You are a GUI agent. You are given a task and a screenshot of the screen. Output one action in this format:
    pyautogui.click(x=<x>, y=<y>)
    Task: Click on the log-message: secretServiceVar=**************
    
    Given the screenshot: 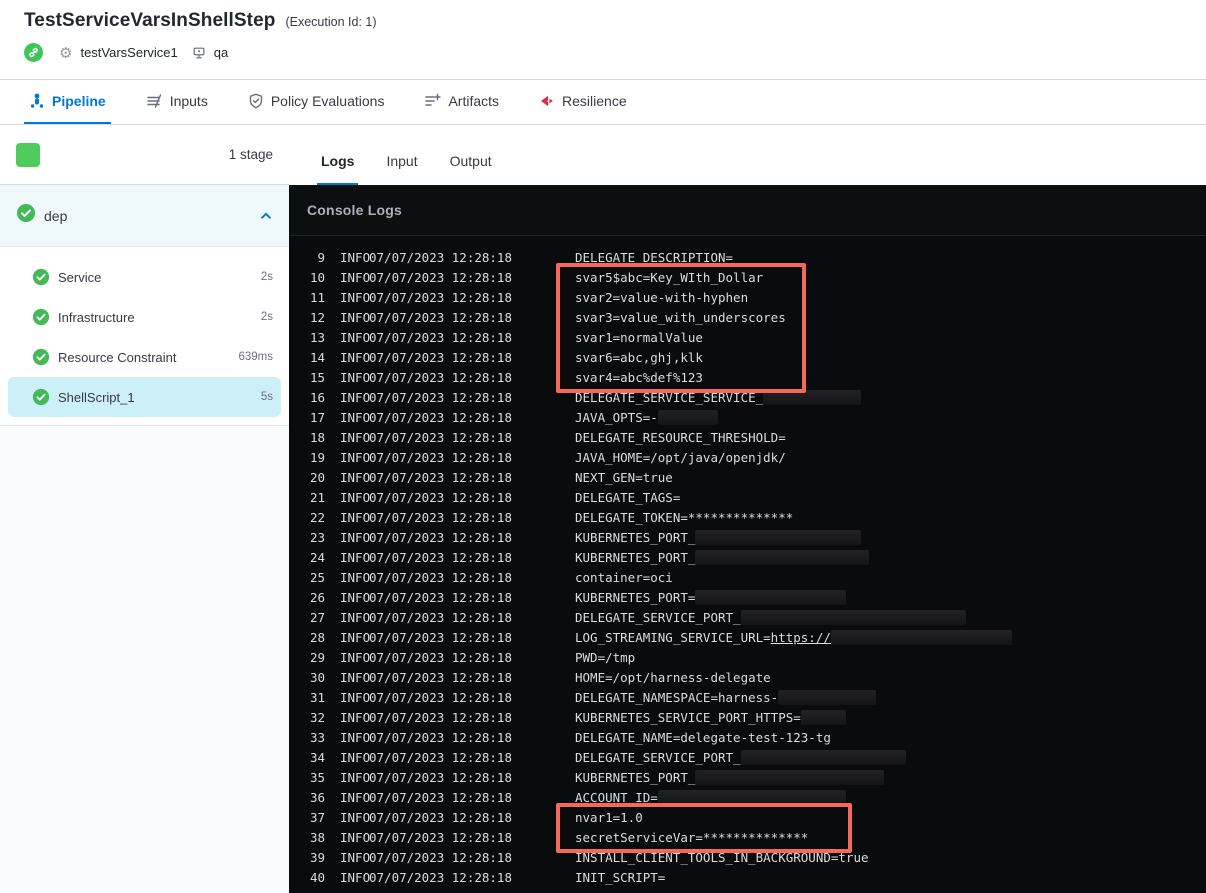 What is the action you would take?
    pyautogui.click(x=692, y=837)
    